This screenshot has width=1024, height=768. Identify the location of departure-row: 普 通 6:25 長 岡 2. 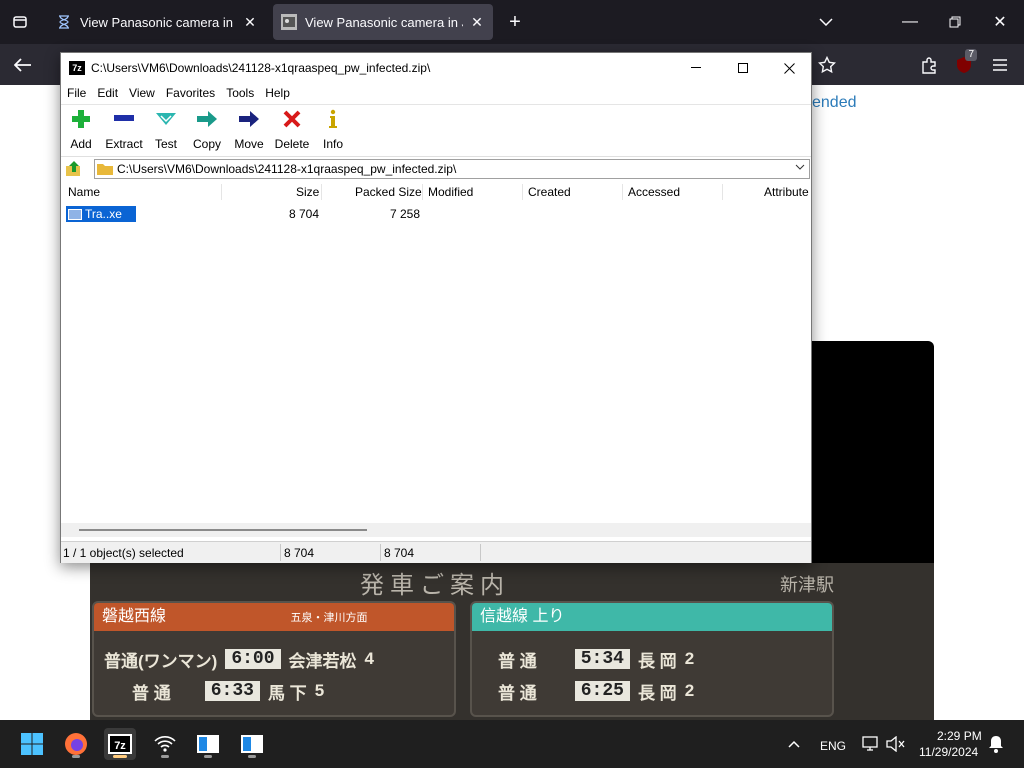
(596, 692).